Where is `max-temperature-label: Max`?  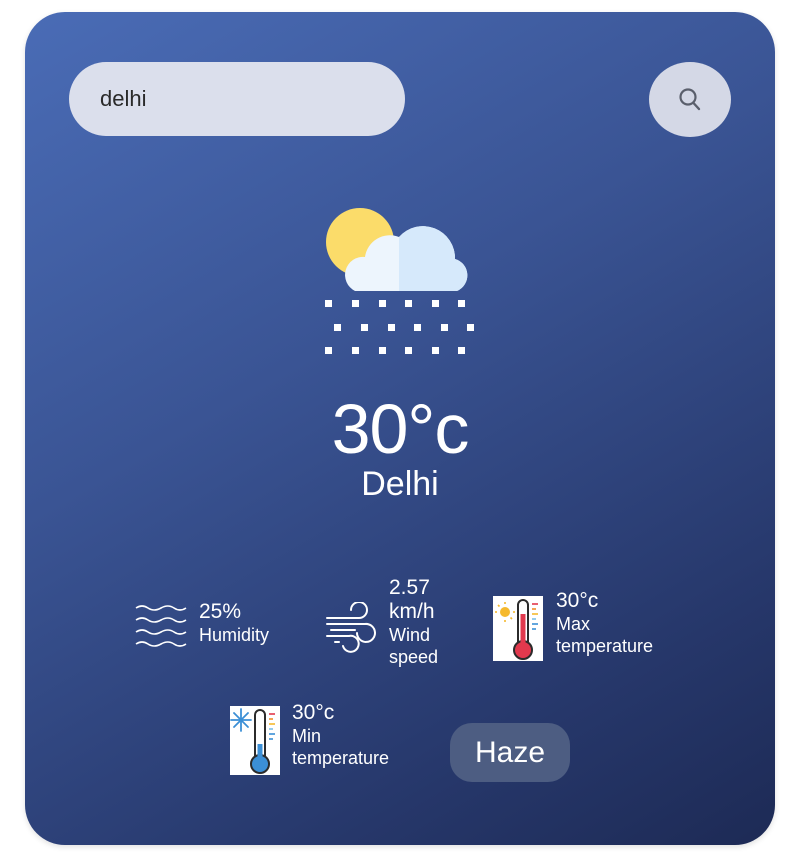 max-temperature-label: Max is located at coordinates (573, 624).